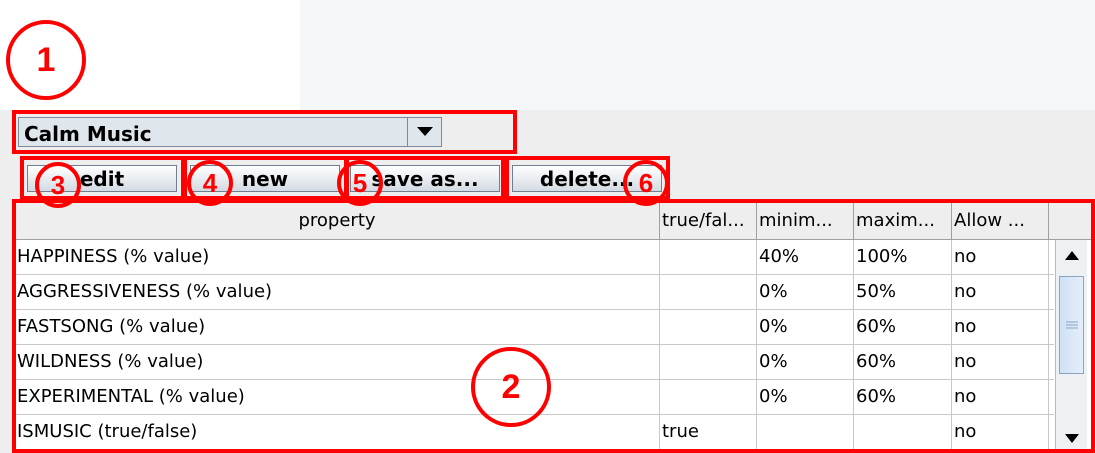  I want to click on annotation-number: 2, so click(511, 387).